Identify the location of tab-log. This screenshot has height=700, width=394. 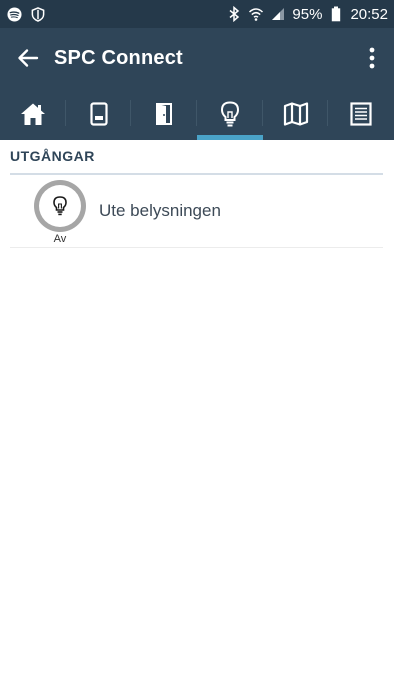
(361, 114).